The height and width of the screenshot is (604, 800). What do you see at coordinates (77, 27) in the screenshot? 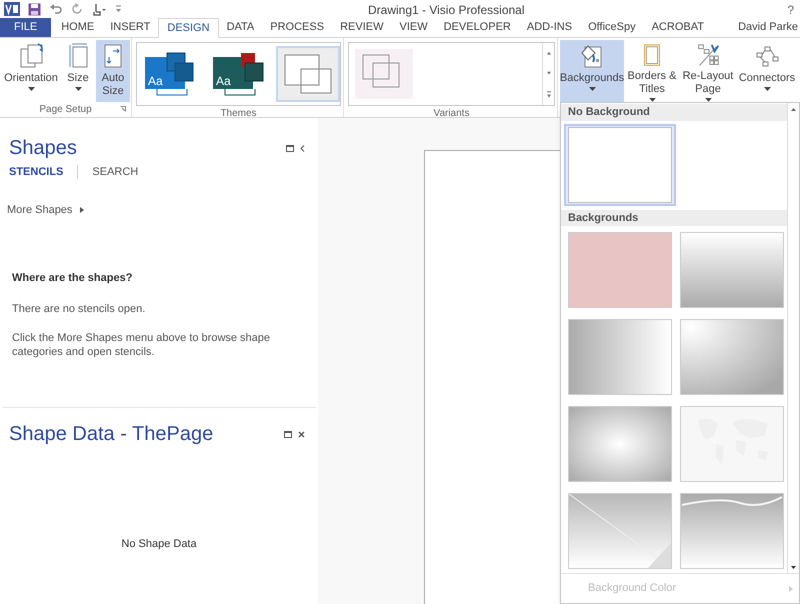
I see `ribbon-tab: HOME` at bounding box center [77, 27].